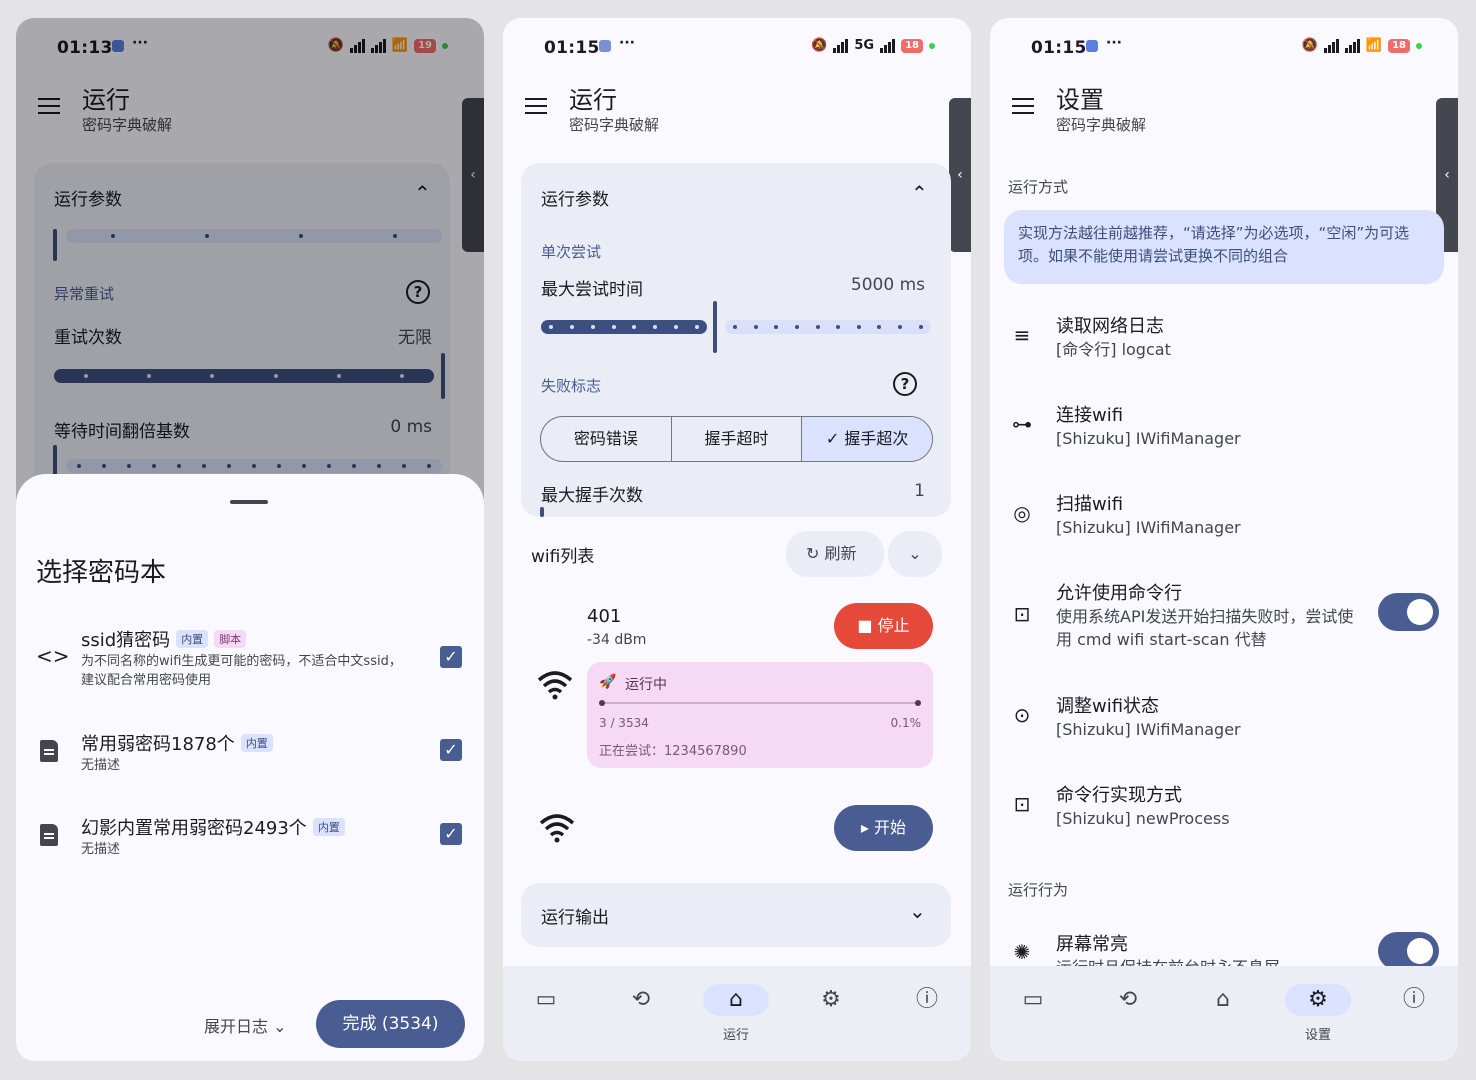 Image resolution: width=1476 pixels, height=1080 pixels. I want to click on setting-desc: [Shizuku] IWifiManager, so click(1148, 729).